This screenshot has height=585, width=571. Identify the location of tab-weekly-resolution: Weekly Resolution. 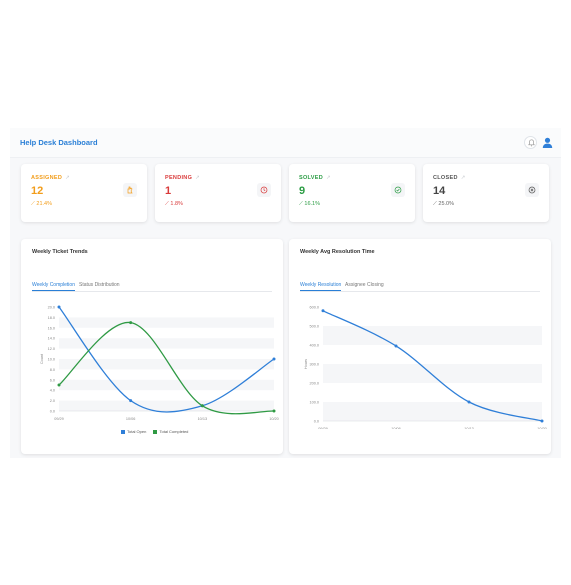
(321, 286).